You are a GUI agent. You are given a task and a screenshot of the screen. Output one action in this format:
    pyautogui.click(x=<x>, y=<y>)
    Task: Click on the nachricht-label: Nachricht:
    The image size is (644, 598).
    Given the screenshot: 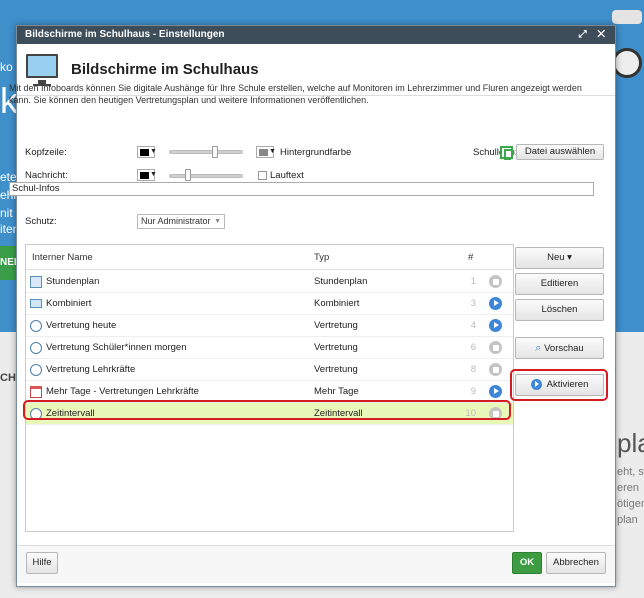 What is the action you would take?
    pyautogui.click(x=46, y=175)
    